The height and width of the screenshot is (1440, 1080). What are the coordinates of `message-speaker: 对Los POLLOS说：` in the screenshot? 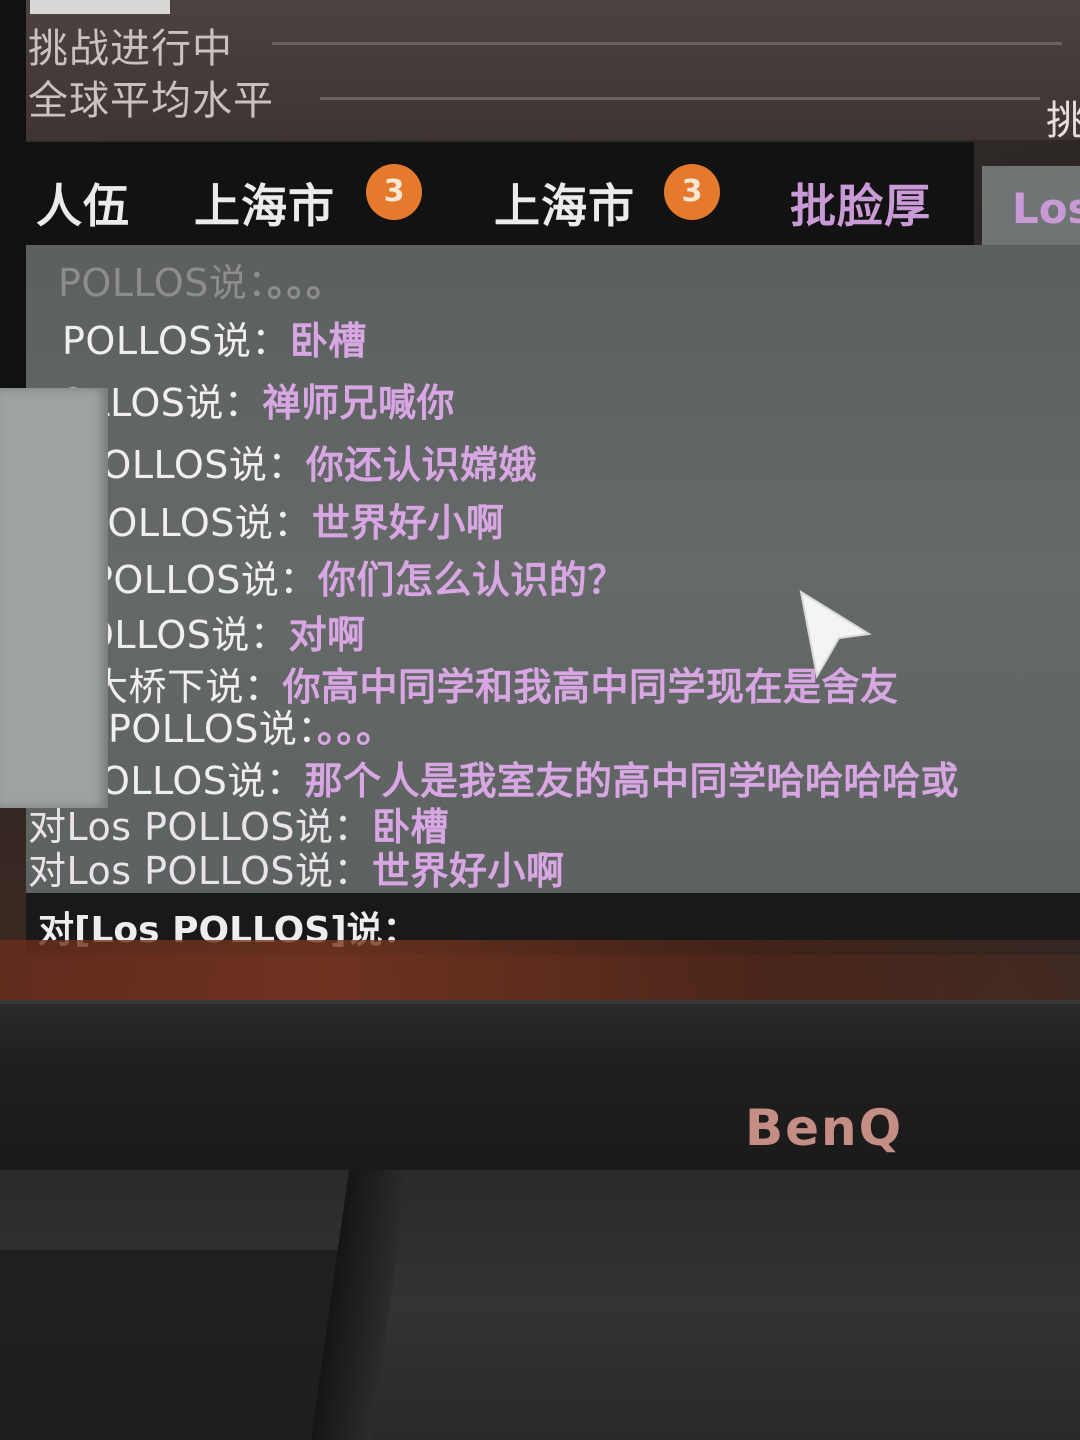 It's located at (200, 871).